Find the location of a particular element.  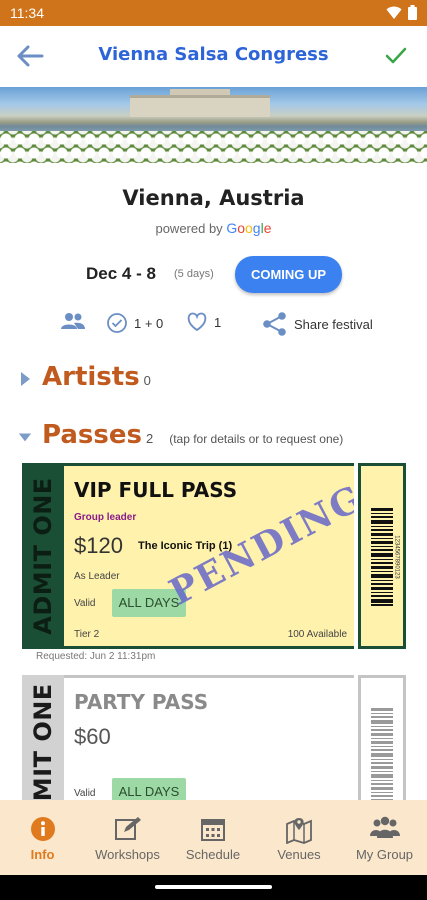

nav-label: Info is located at coordinates (42, 854).